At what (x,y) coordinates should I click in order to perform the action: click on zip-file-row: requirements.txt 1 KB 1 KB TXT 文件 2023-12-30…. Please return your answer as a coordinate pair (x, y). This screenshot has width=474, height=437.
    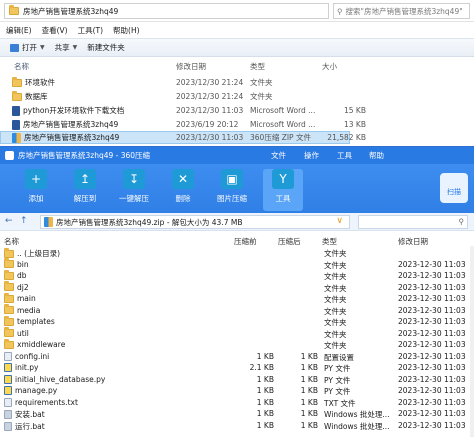
    Looking at the image, I should click on (237, 403).